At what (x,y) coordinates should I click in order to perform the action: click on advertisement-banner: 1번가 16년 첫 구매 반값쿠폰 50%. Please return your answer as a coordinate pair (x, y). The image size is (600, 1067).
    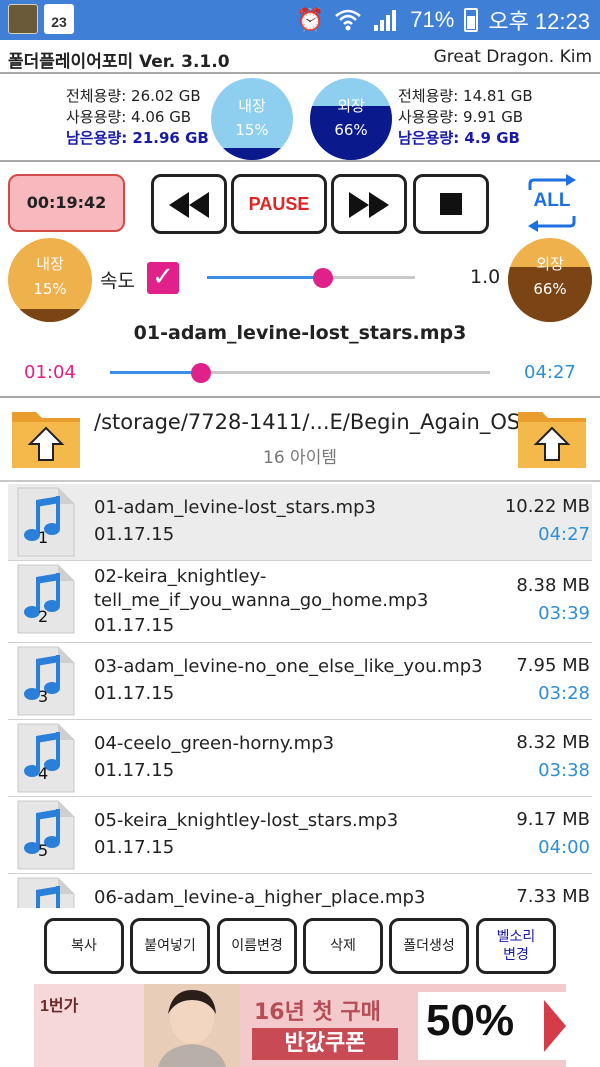
    Looking at the image, I should click on (300, 1025).